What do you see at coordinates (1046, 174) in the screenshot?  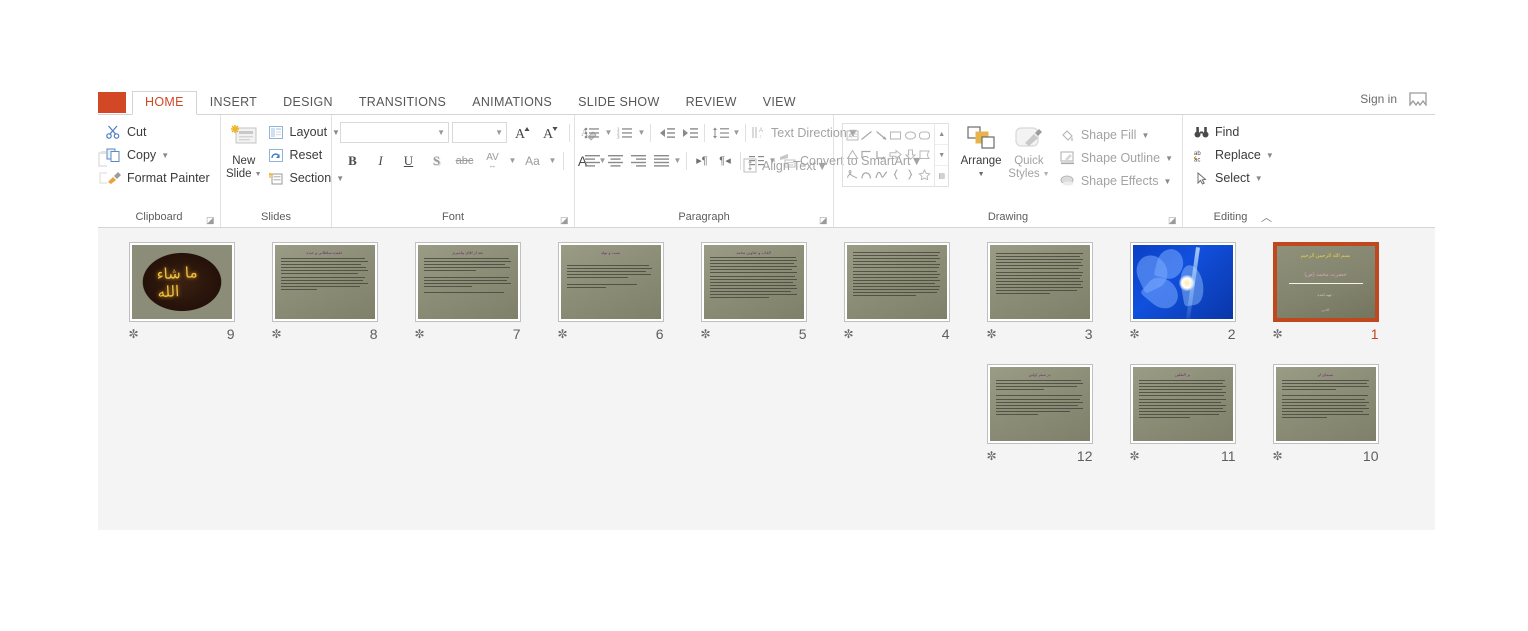 I see `quick-styles-dropdown-caret: ▼` at bounding box center [1046, 174].